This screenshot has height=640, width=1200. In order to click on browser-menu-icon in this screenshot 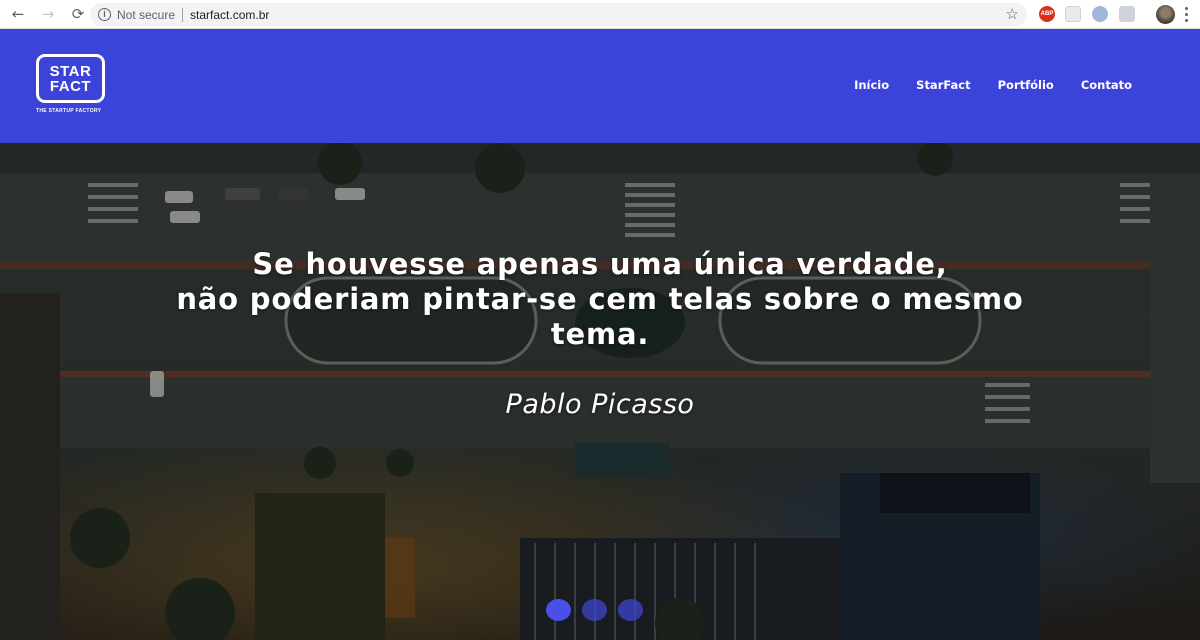, I will do `click(1187, 14)`.